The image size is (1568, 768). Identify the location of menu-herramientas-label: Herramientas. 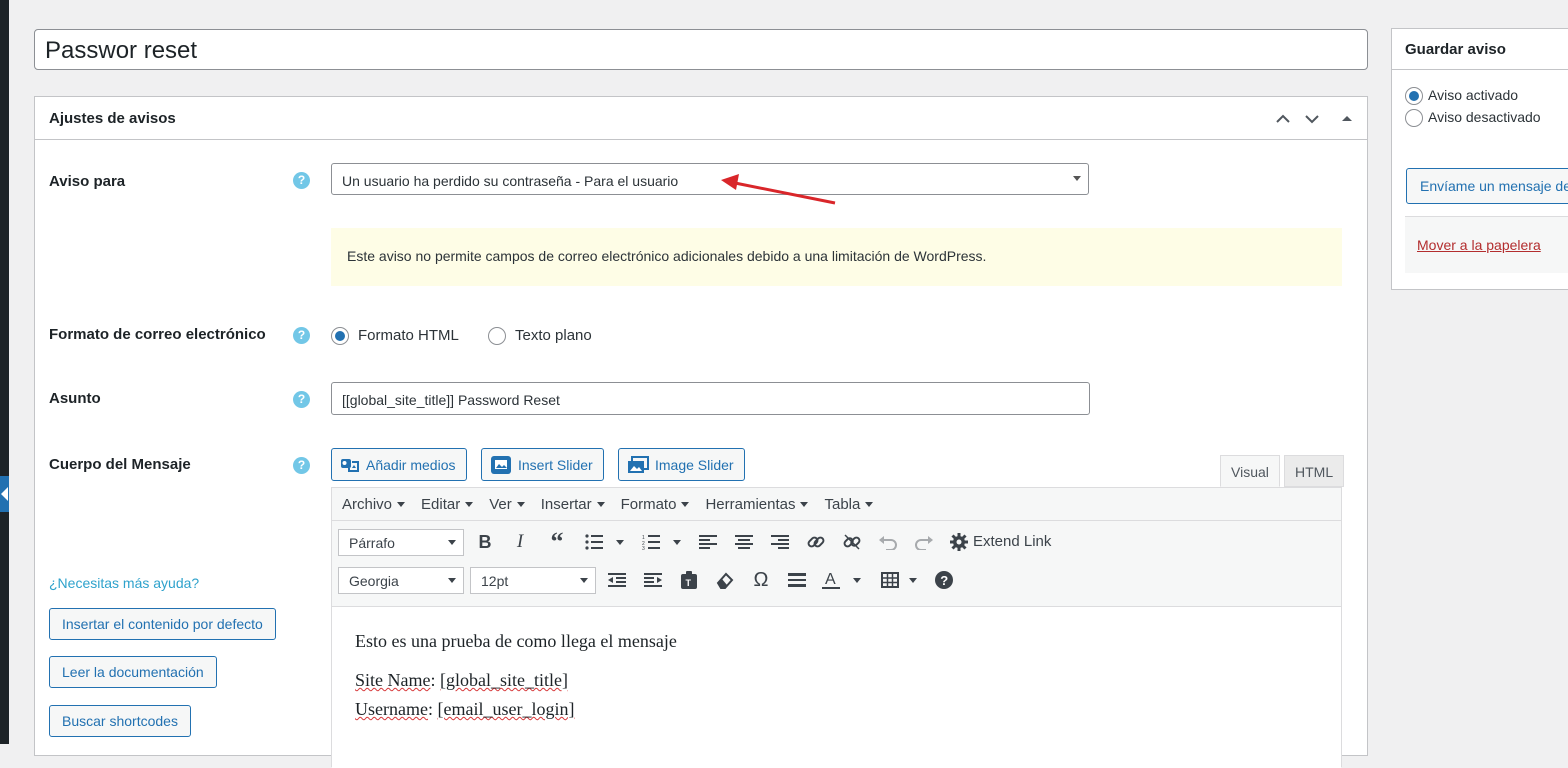
(750, 504).